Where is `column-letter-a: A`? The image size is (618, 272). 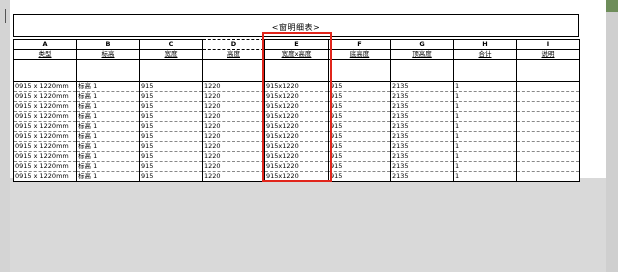
column-letter-a: A is located at coordinates (45, 44).